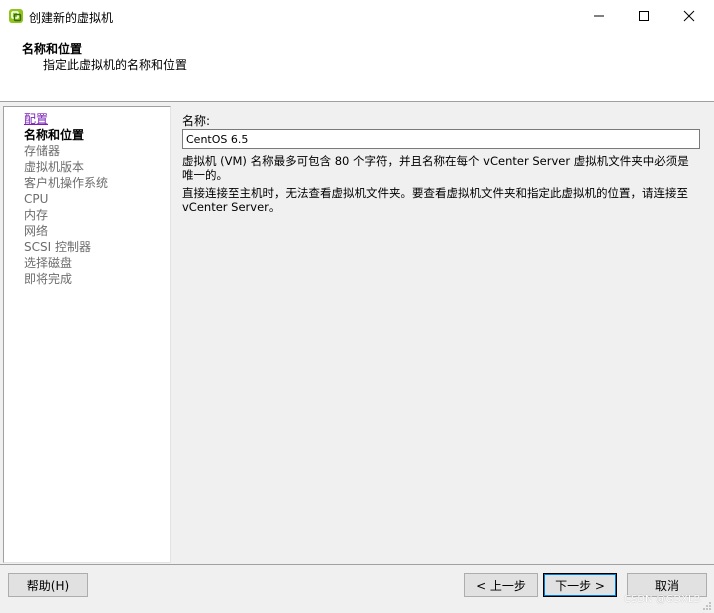 The width and height of the screenshot is (714, 613). I want to click on wizard-header: 名称和位置 指定此虚拟机的名称和位置, so click(357, 67).